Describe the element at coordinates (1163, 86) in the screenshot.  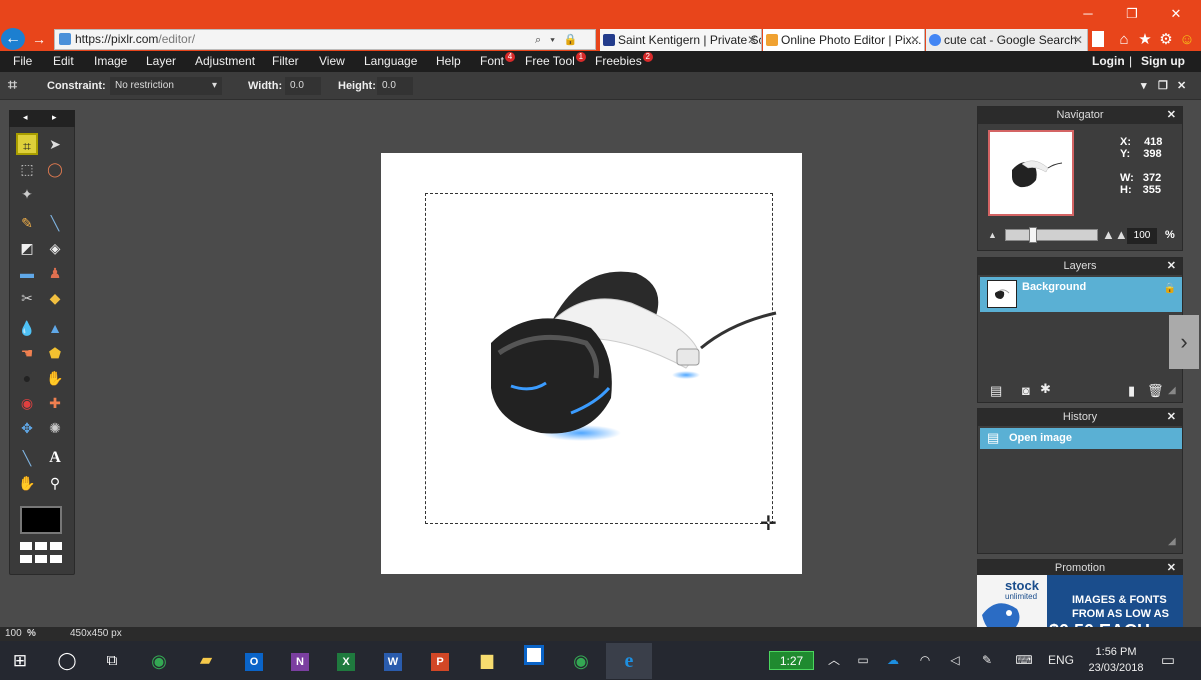
I see `restore-panel-icon: ❐` at that location.